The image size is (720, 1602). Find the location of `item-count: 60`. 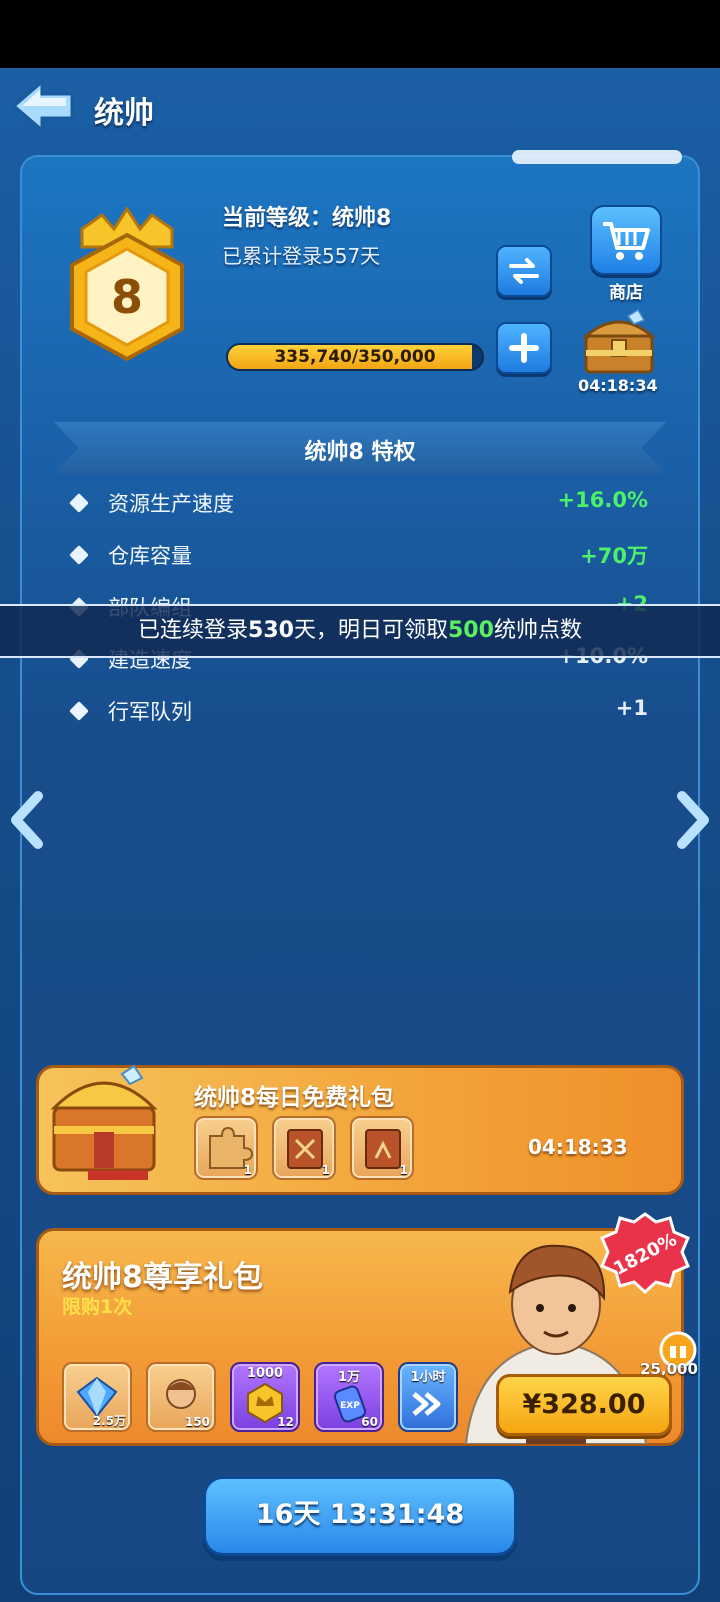

item-count: 60 is located at coordinates (369, 1422).